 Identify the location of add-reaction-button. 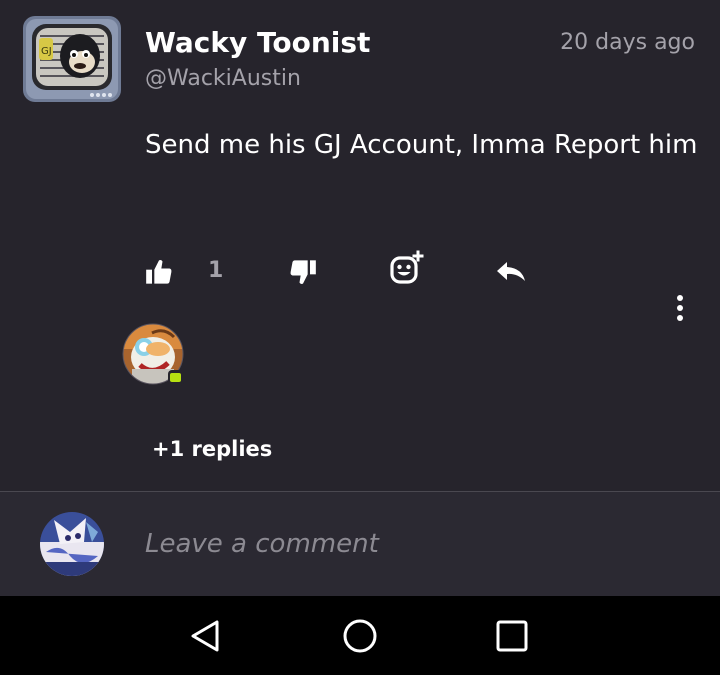
(407, 268).